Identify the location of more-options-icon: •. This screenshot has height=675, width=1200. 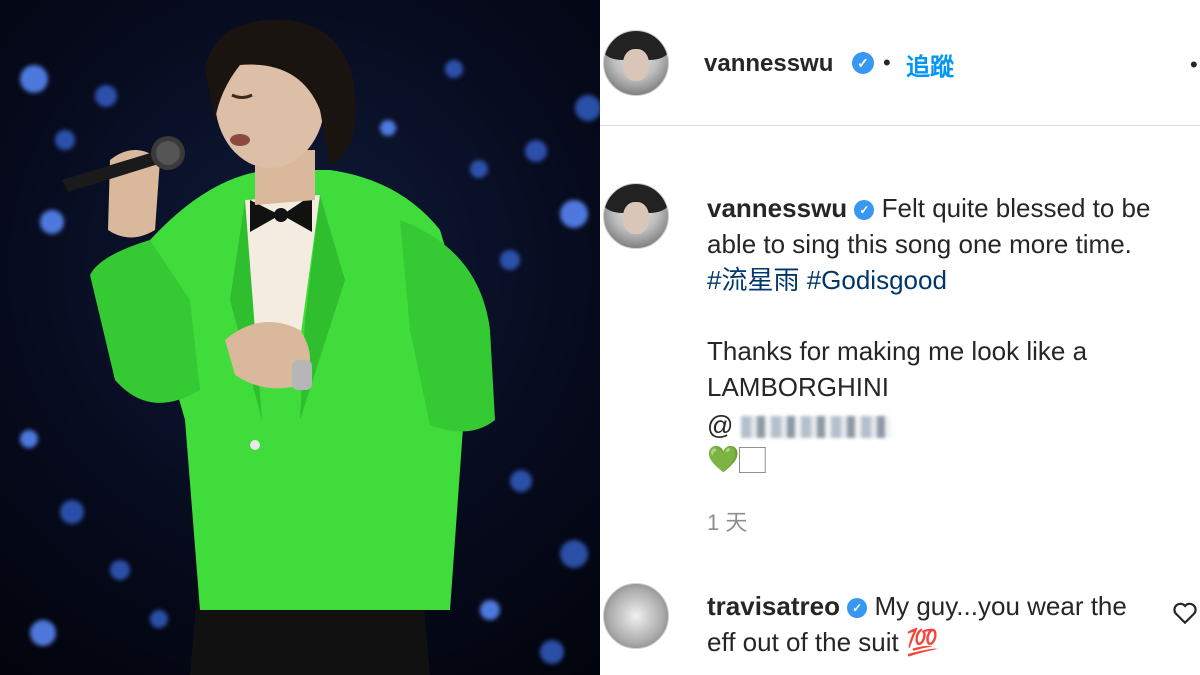
(1194, 65).